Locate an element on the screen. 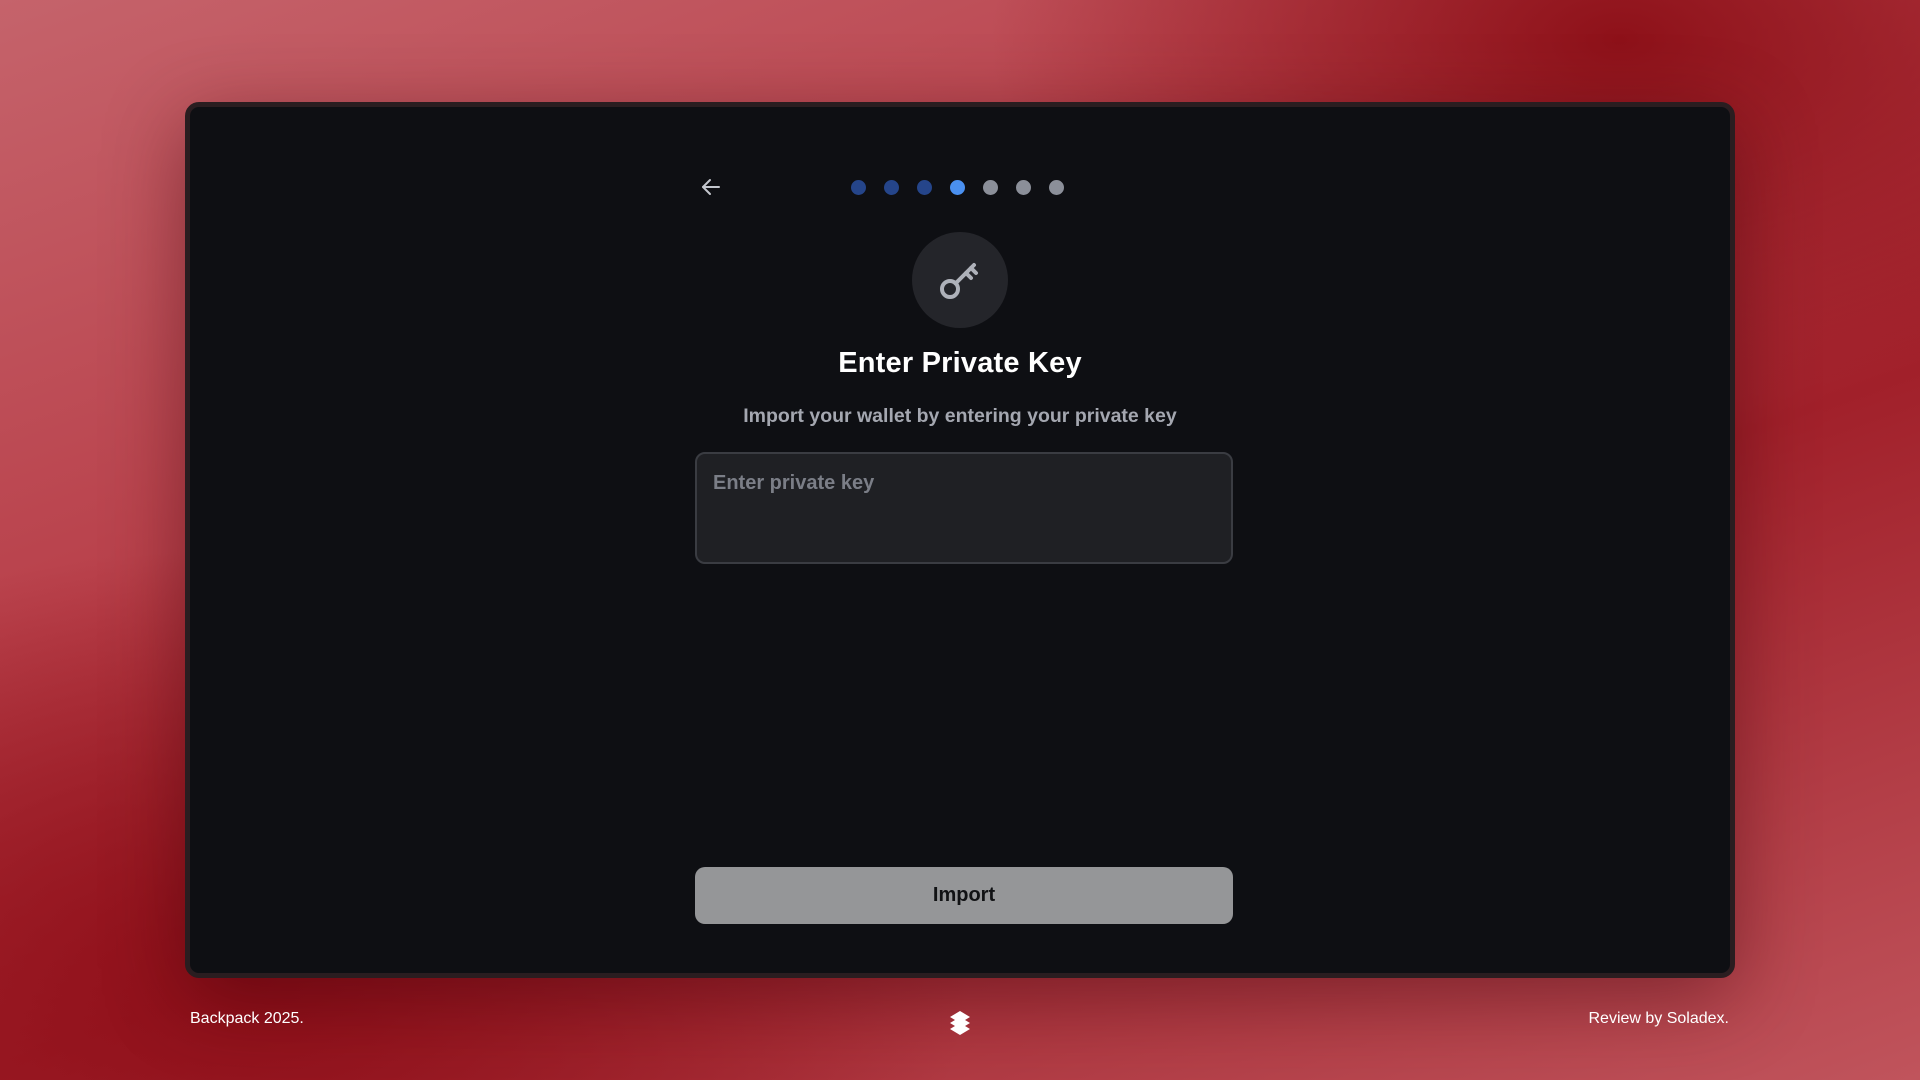 This screenshot has width=1920, height=1080. footer-review-credit: Review by Soladex. is located at coordinates (1658, 1018).